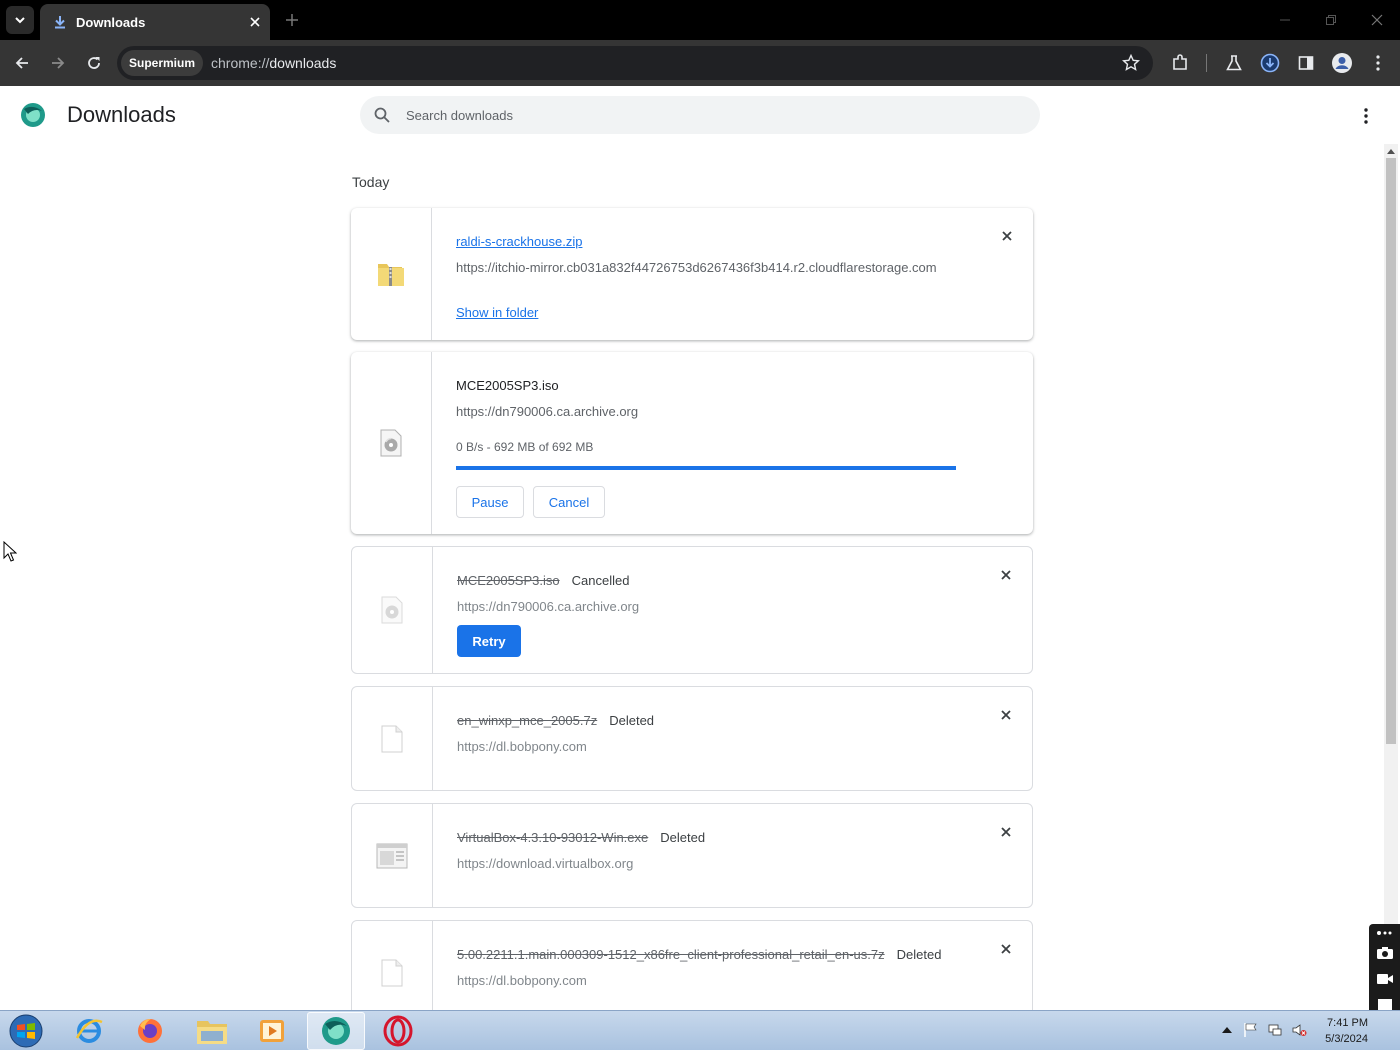  What do you see at coordinates (706, 115) in the screenshot?
I see `search-input` at bounding box center [706, 115].